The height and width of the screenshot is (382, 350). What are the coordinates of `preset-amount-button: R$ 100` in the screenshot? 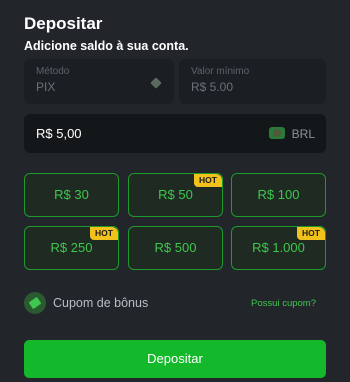 It's located at (278, 195).